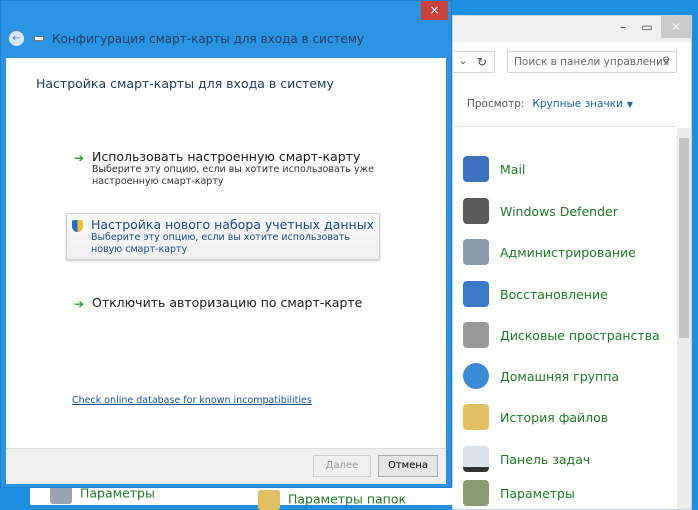 The height and width of the screenshot is (510, 698). I want to click on admin-tools-icon, so click(476, 252).